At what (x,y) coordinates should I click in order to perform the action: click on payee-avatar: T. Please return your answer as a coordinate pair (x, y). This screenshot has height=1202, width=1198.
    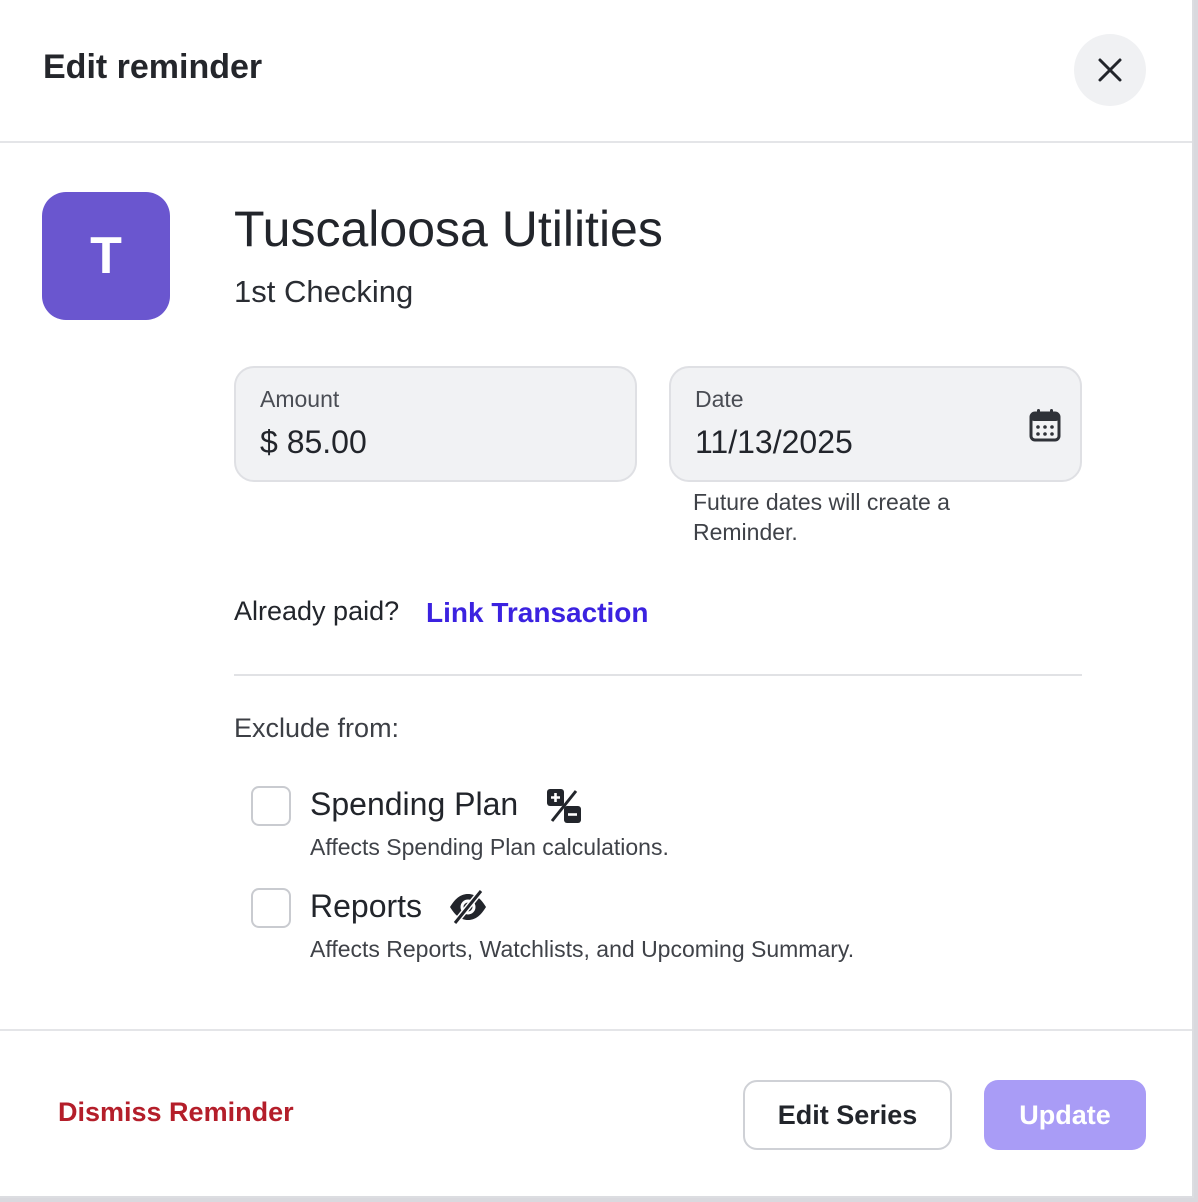
    Looking at the image, I should click on (106, 256).